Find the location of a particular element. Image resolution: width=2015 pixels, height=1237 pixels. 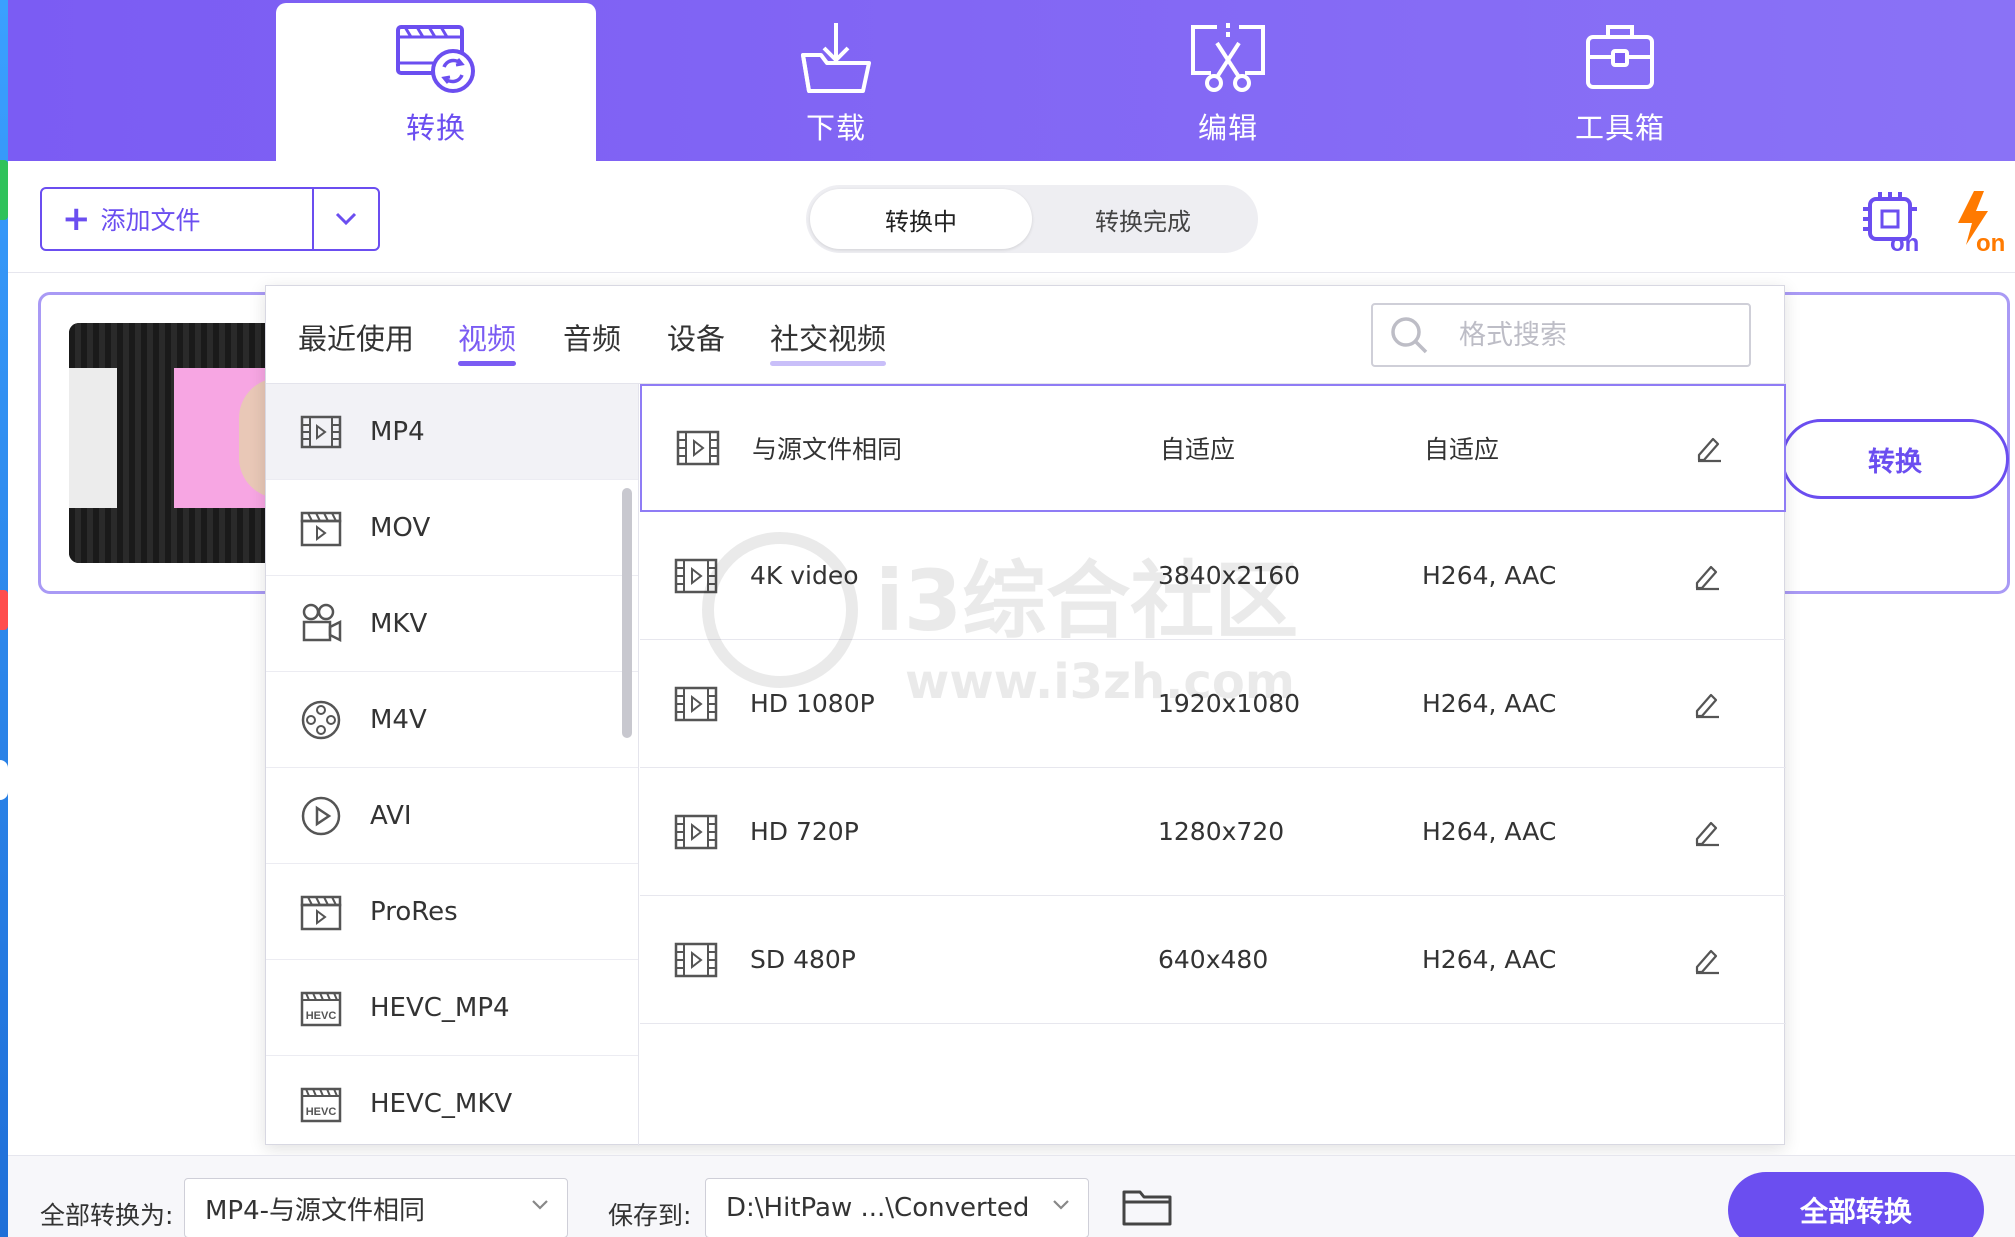

save-to-label: 保存到: is located at coordinates (650, 1215).